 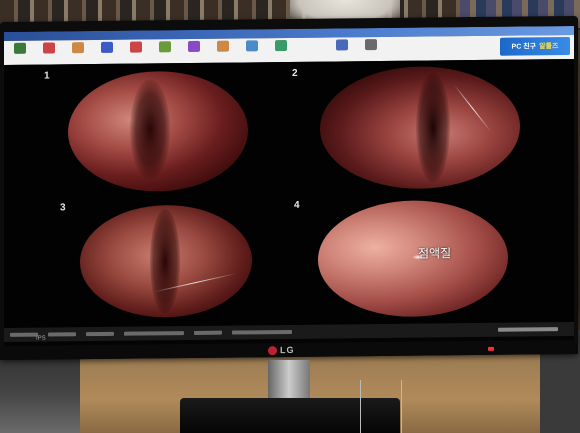 What do you see at coordinates (136, 47) in the screenshot?
I see `video-icon` at bounding box center [136, 47].